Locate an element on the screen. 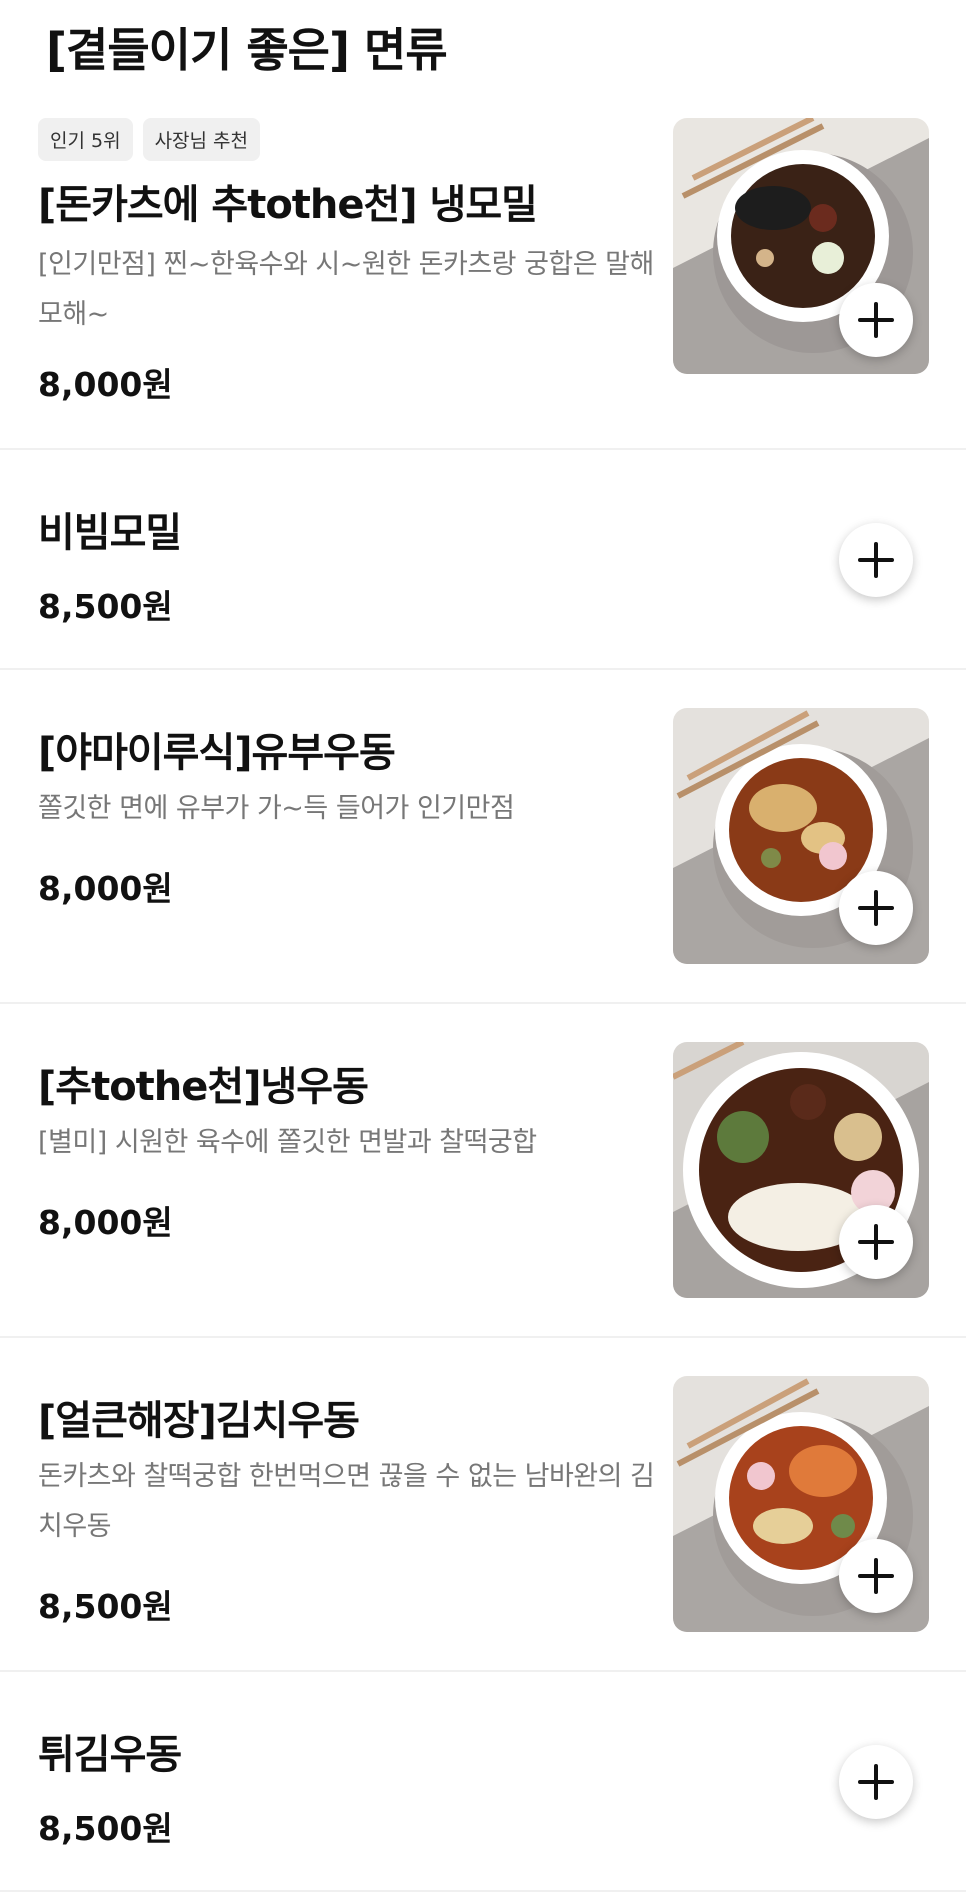 The image size is (966, 1894). badge-list: 인기 5위 사장님 추천 is located at coordinates (149, 139).